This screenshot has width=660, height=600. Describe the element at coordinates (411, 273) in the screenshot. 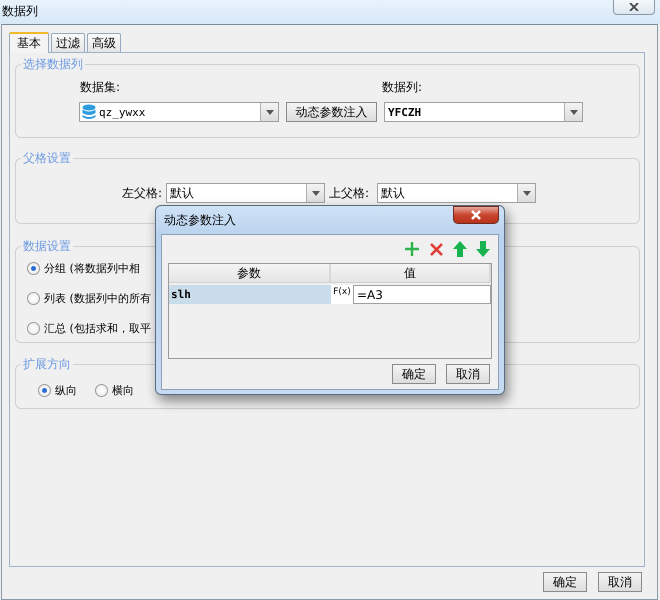

I see `column-header: 值` at that location.